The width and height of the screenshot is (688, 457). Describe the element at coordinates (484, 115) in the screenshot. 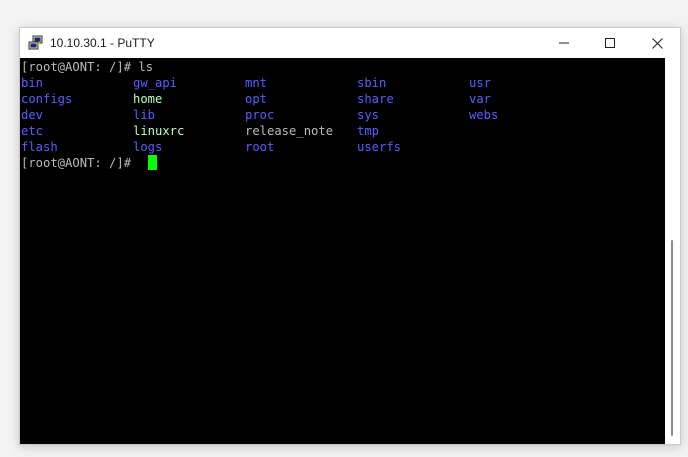

I see `dir-entry: webs` at that location.